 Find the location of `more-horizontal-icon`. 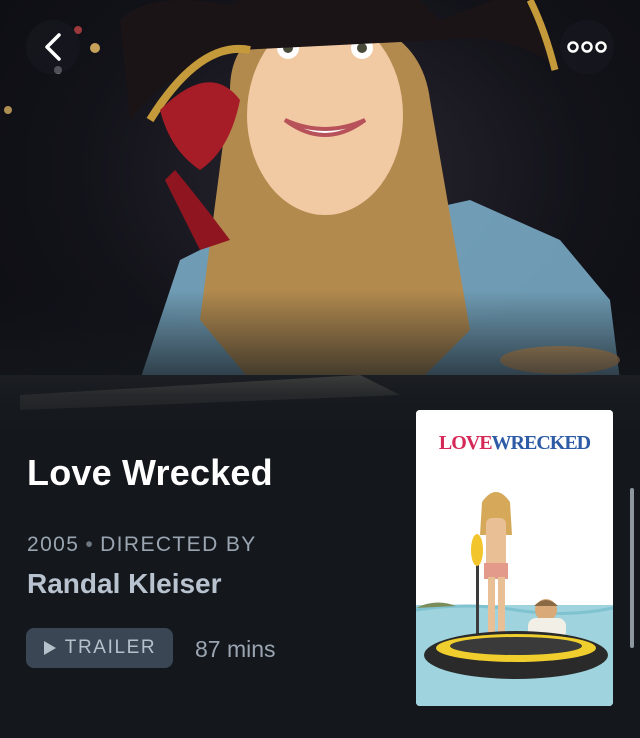

more-horizontal-icon is located at coordinates (587, 47).